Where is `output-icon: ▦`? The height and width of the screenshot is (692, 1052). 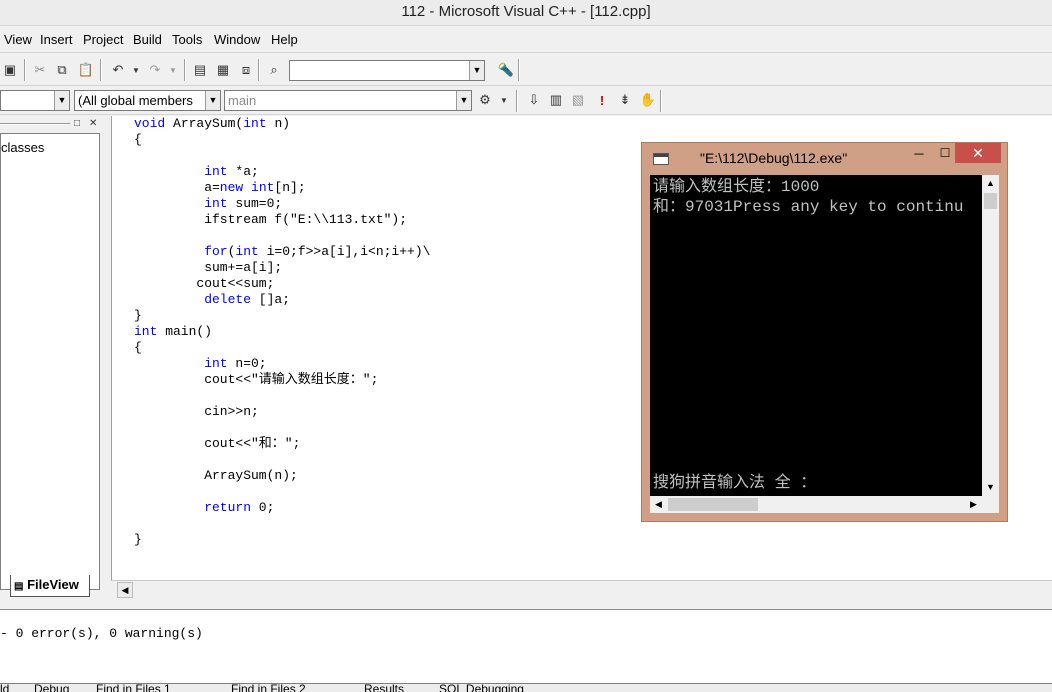
output-icon: ▦ is located at coordinates (223, 70).